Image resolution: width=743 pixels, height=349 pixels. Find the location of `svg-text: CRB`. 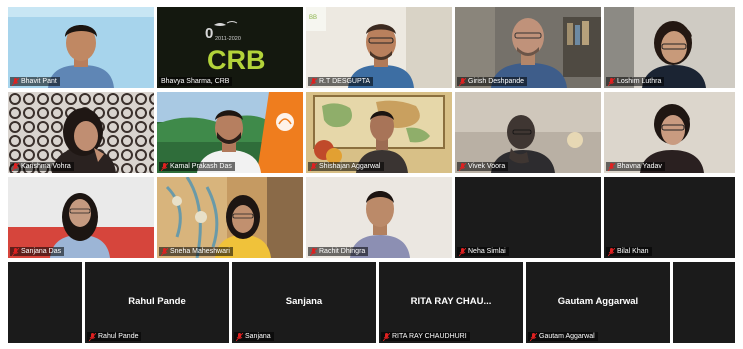

svg-text: CRB is located at coordinates (236, 60).